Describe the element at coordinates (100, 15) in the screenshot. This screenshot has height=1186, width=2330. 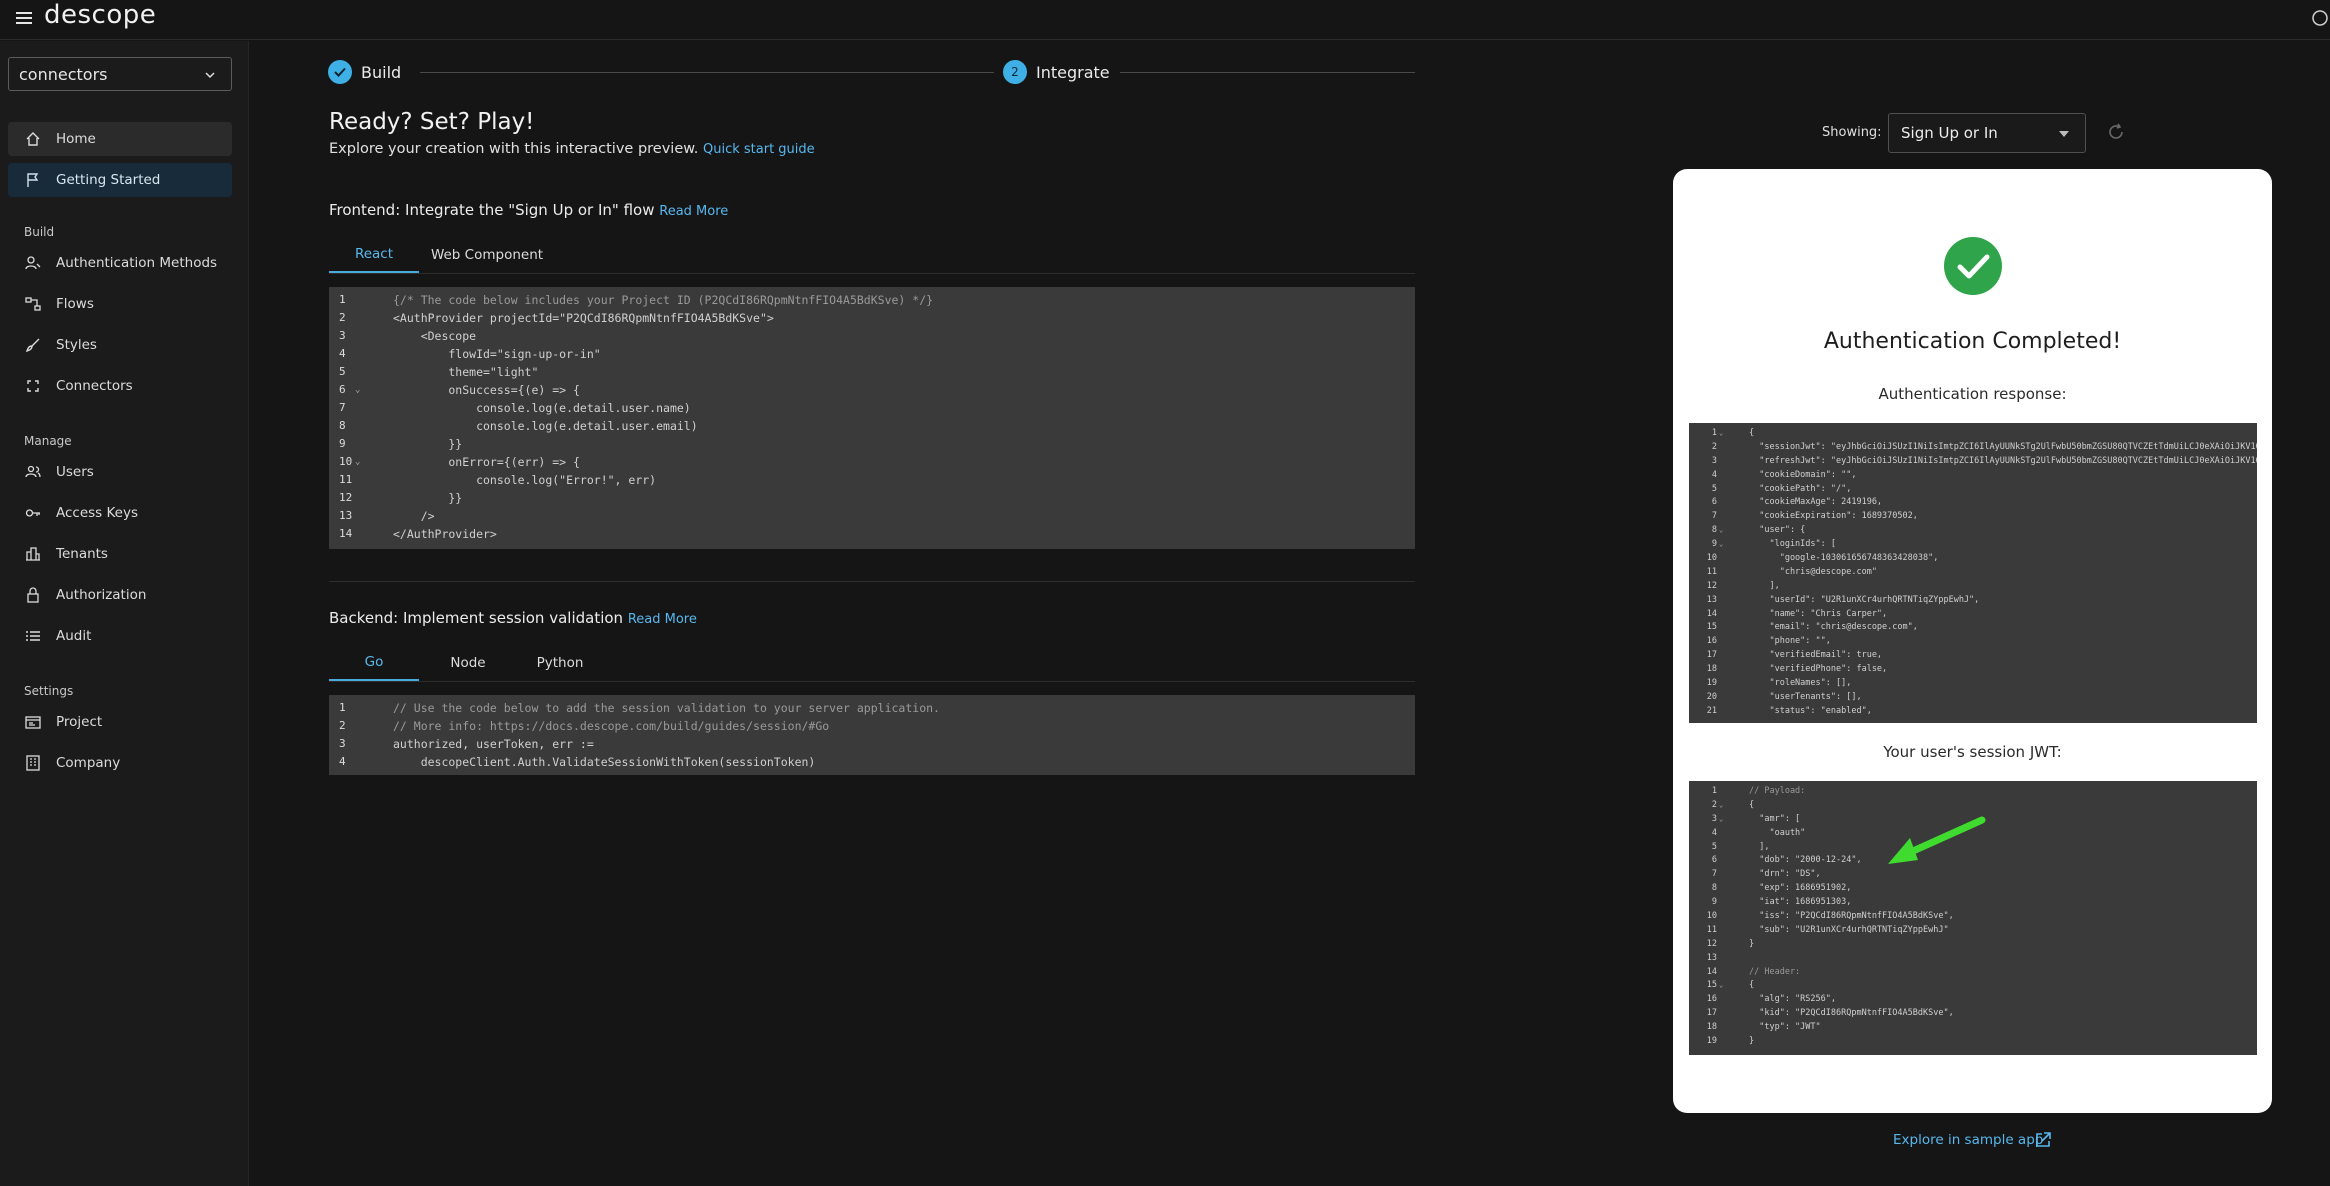
I see `descope-logo: descope` at that location.